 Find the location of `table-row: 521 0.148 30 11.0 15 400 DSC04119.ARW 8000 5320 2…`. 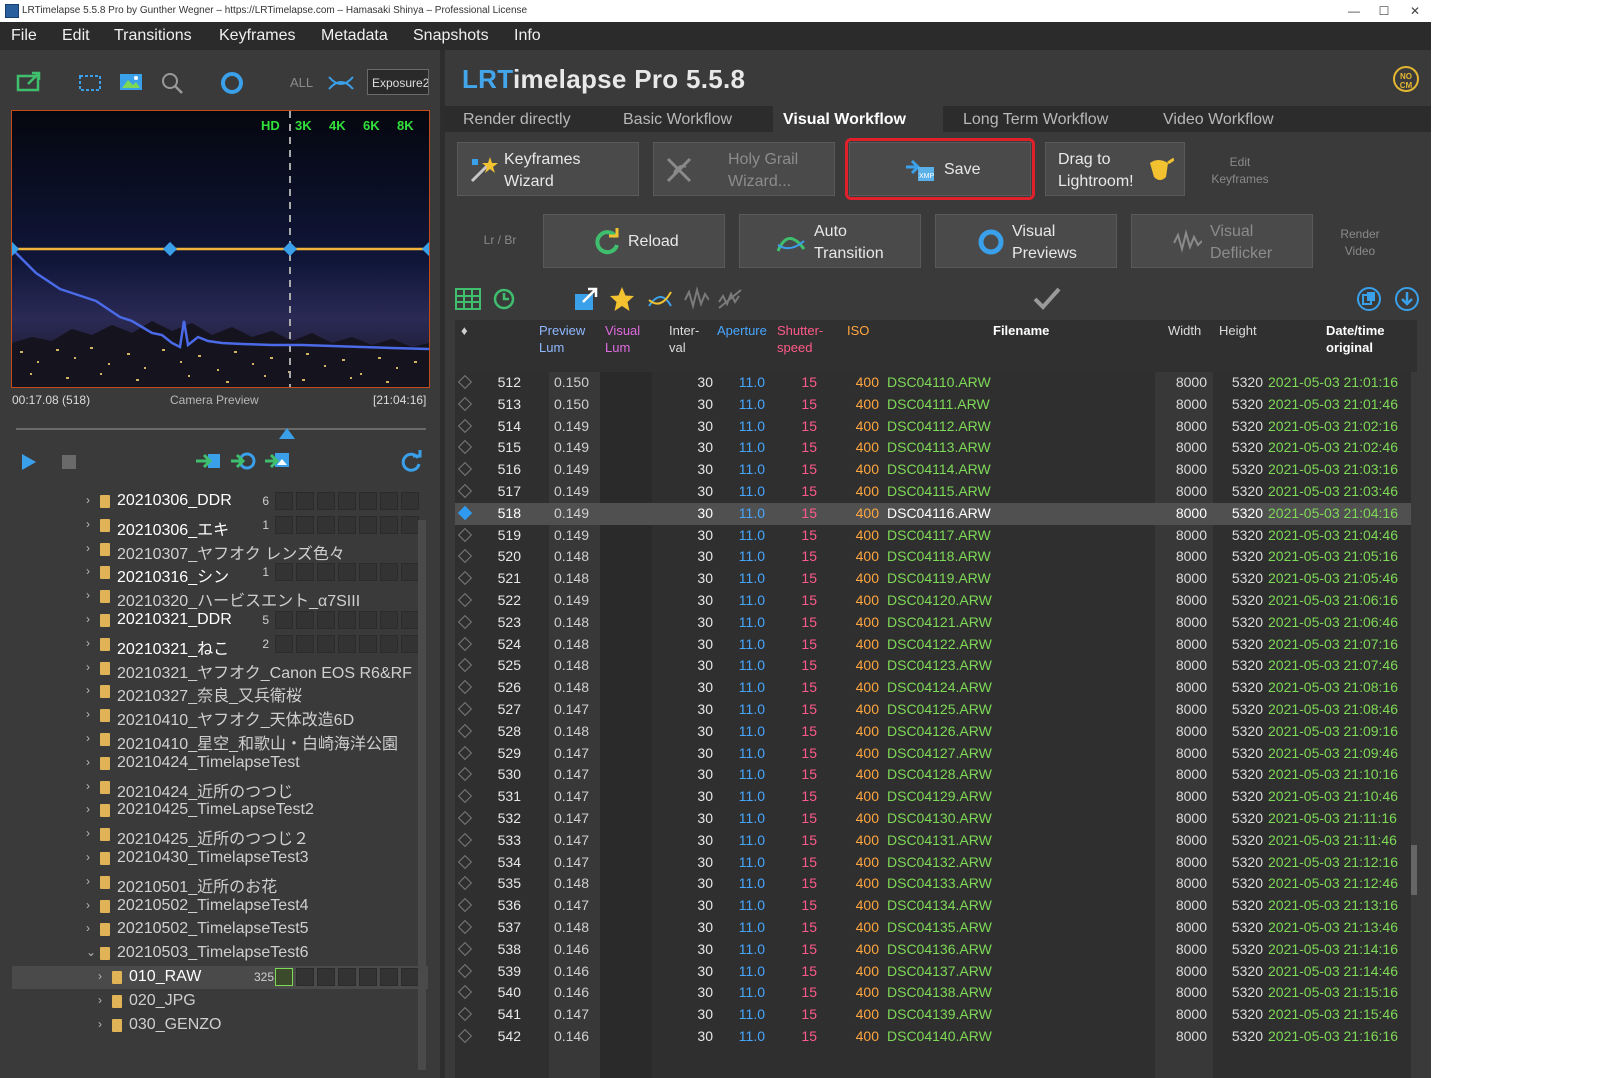

table-row: 521 0.148 30 11.0 15 400 DSC04119.ARW 8000 5320 2… is located at coordinates (936, 579).